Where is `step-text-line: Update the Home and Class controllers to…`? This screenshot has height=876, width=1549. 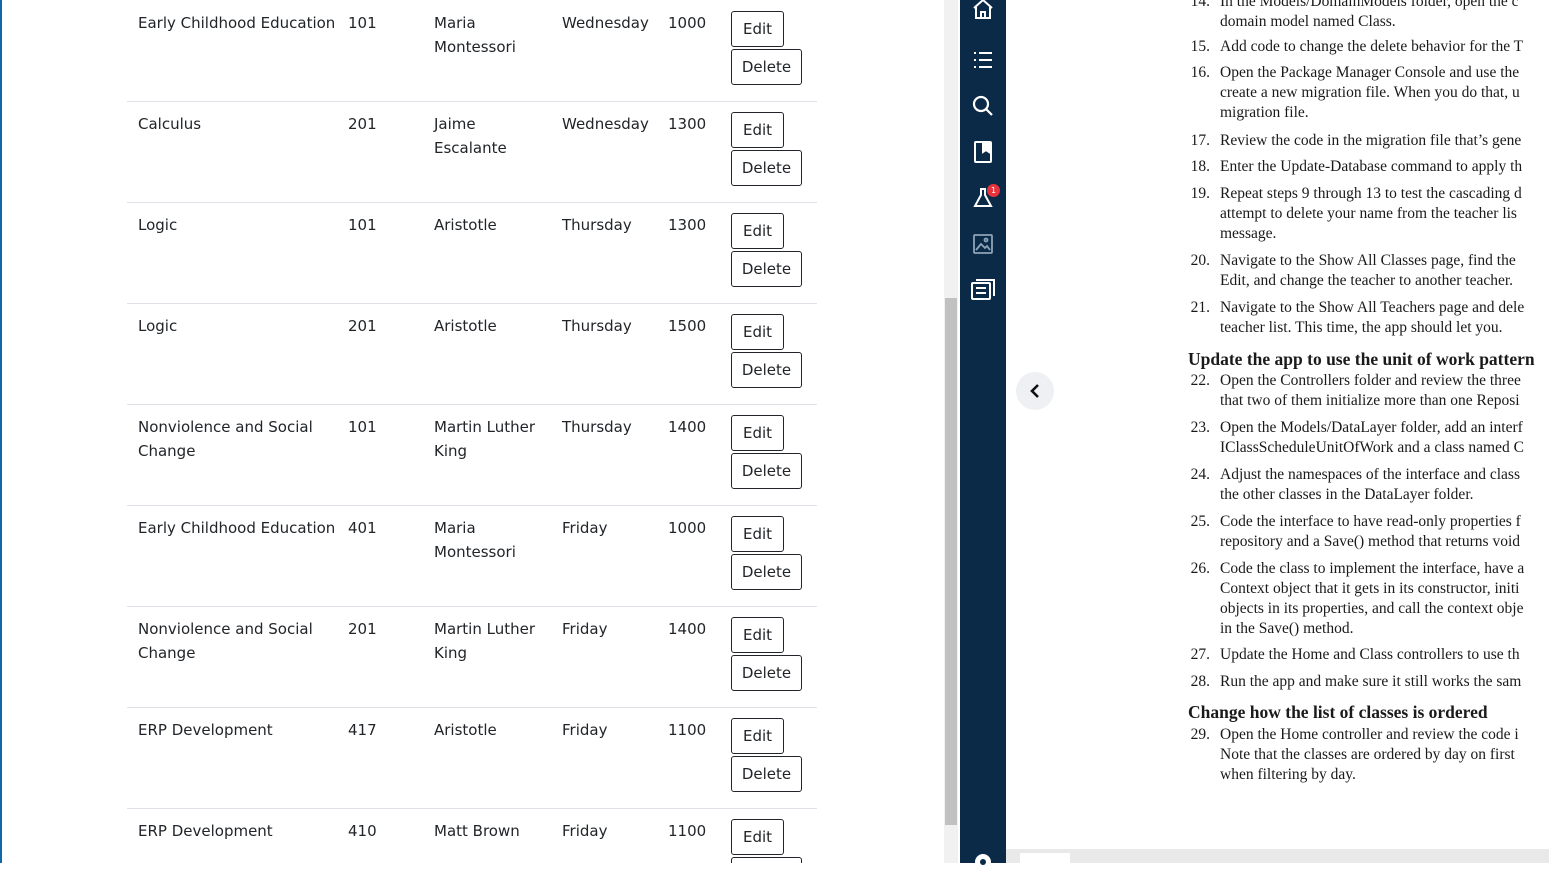 step-text-line: Update the Home and Class controllers to… is located at coordinates (1370, 654).